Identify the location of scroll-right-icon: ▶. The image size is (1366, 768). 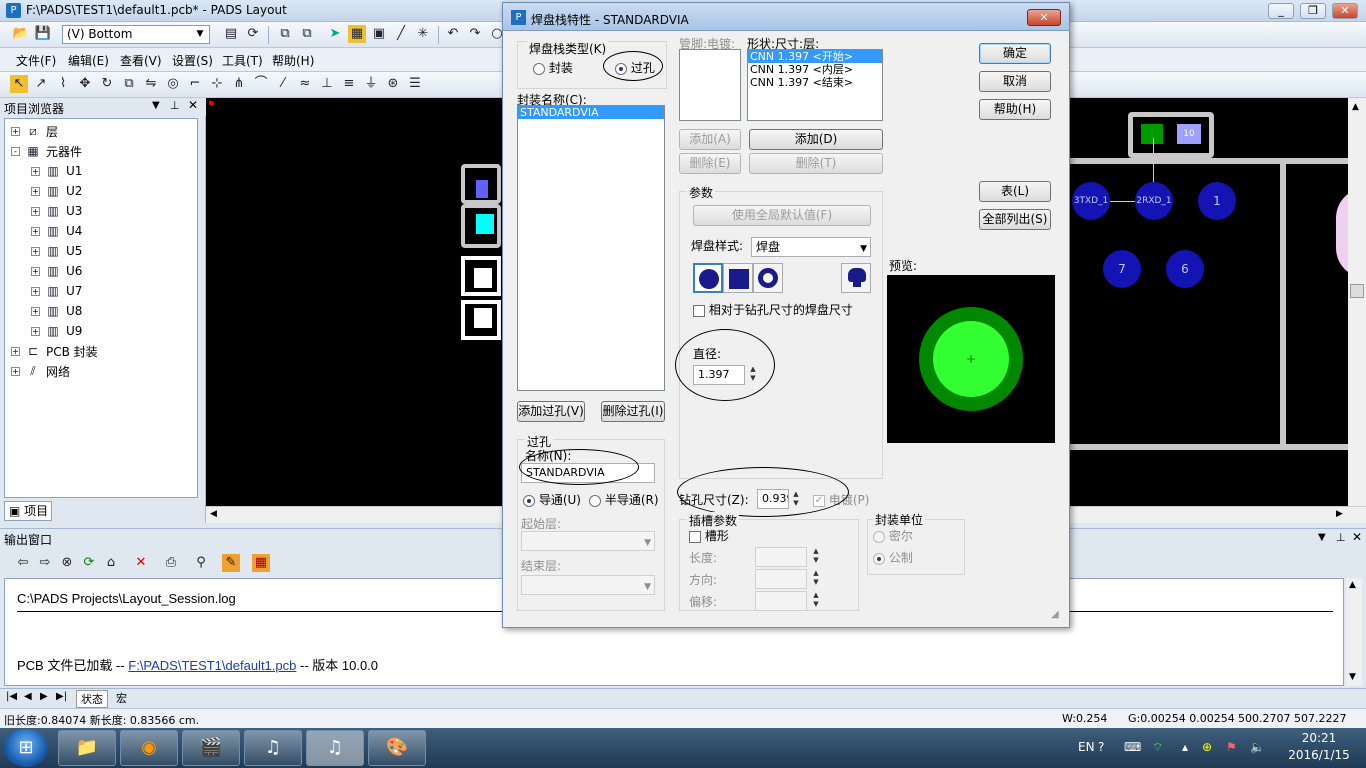
(1339, 514).